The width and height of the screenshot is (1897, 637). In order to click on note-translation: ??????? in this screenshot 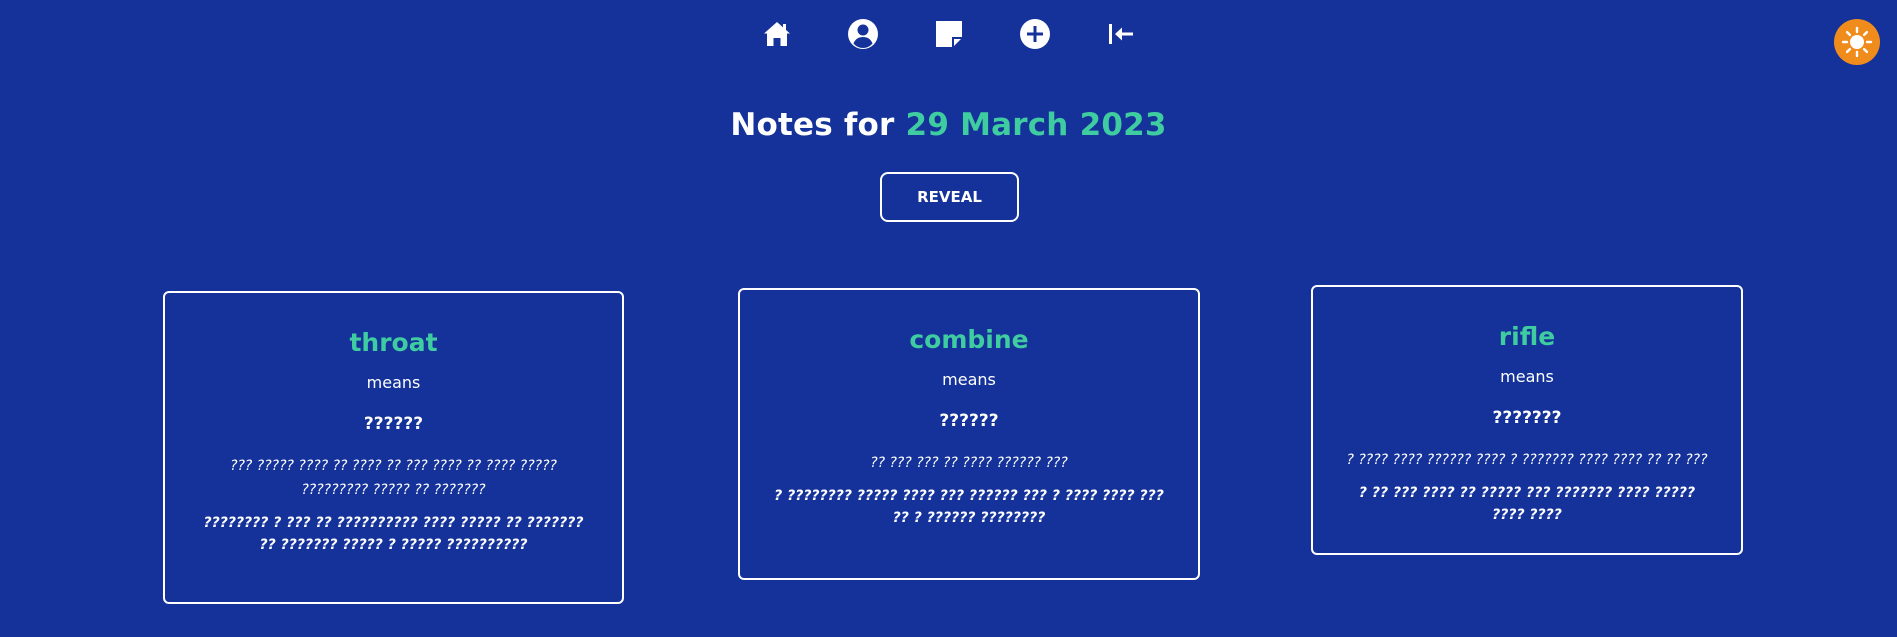, I will do `click(1527, 418)`.